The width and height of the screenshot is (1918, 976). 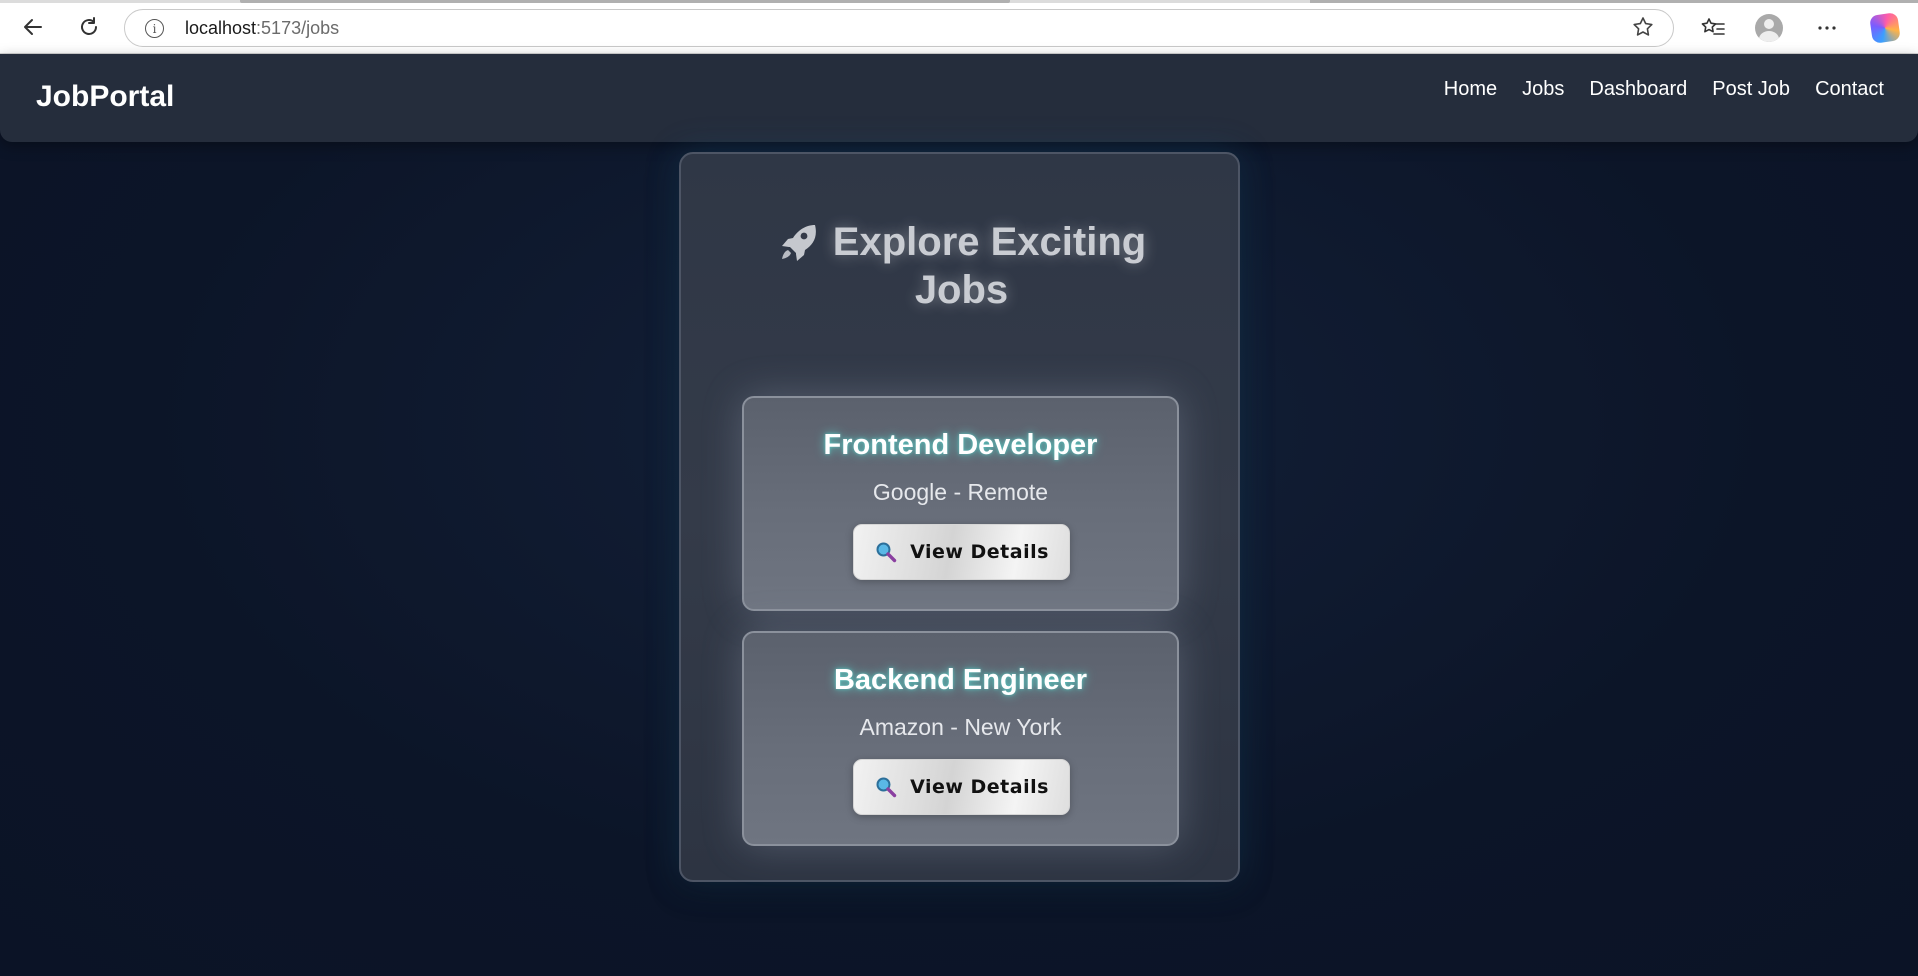 What do you see at coordinates (960, 492) in the screenshot?
I see `job-company-location: Google - Remote` at bounding box center [960, 492].